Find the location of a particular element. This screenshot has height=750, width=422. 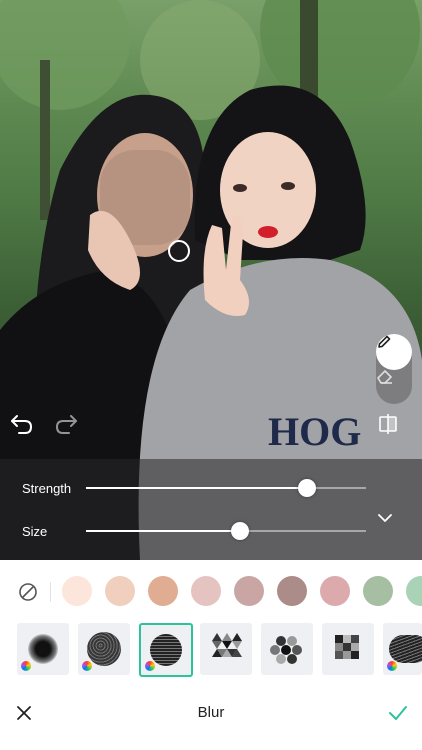

pencil-icon is located at coordinates (394, 352).